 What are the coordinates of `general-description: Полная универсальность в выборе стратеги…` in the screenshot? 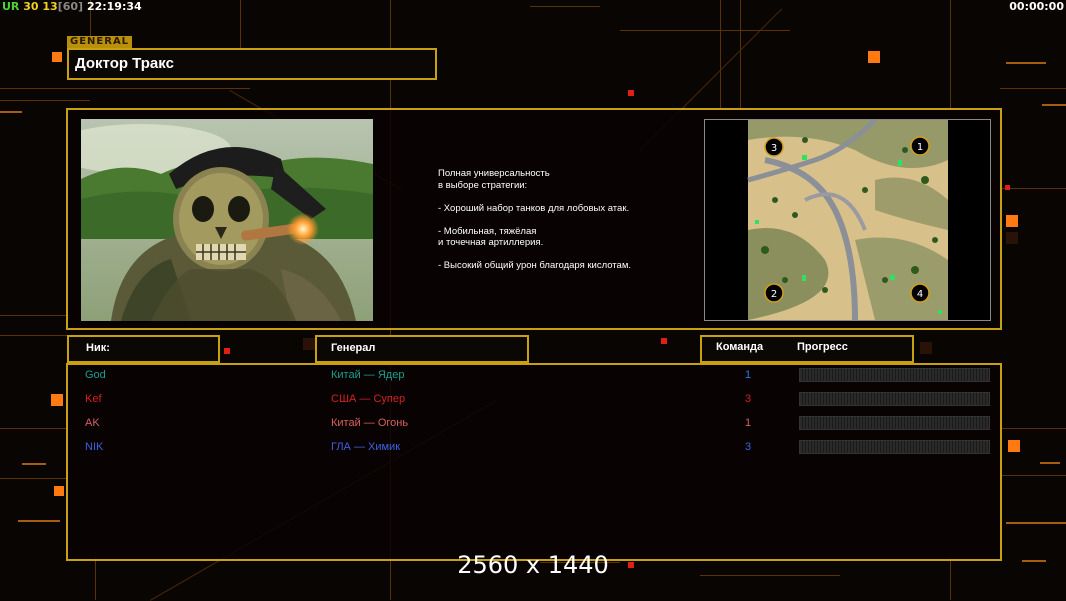 It's located at (535, 219).